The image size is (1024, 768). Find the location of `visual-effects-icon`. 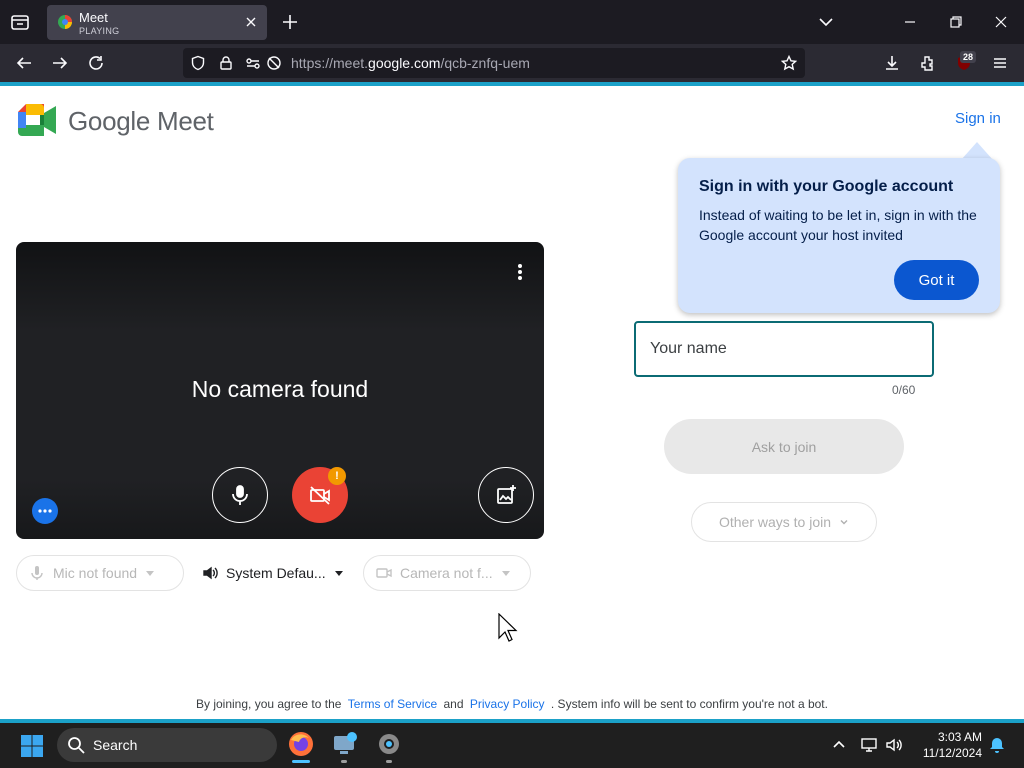

visual-effects-icon is located at coordinates (506, 494).